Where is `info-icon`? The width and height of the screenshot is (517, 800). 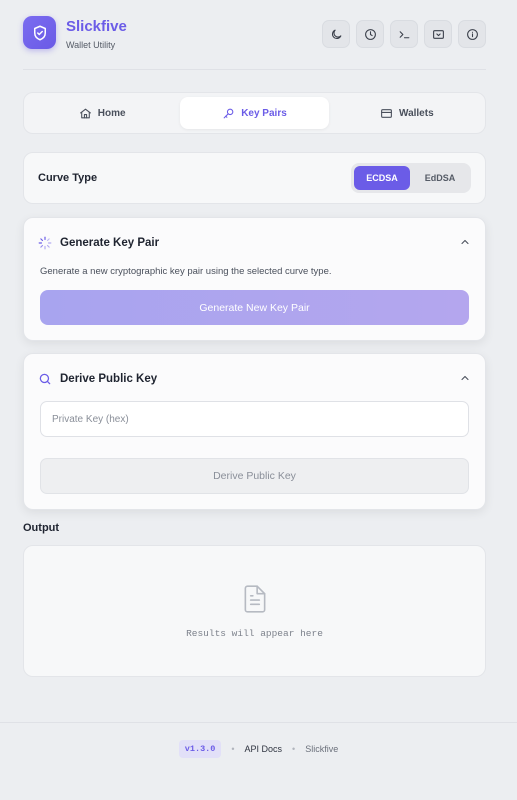 info-icon is located at coordinates (472, 34).